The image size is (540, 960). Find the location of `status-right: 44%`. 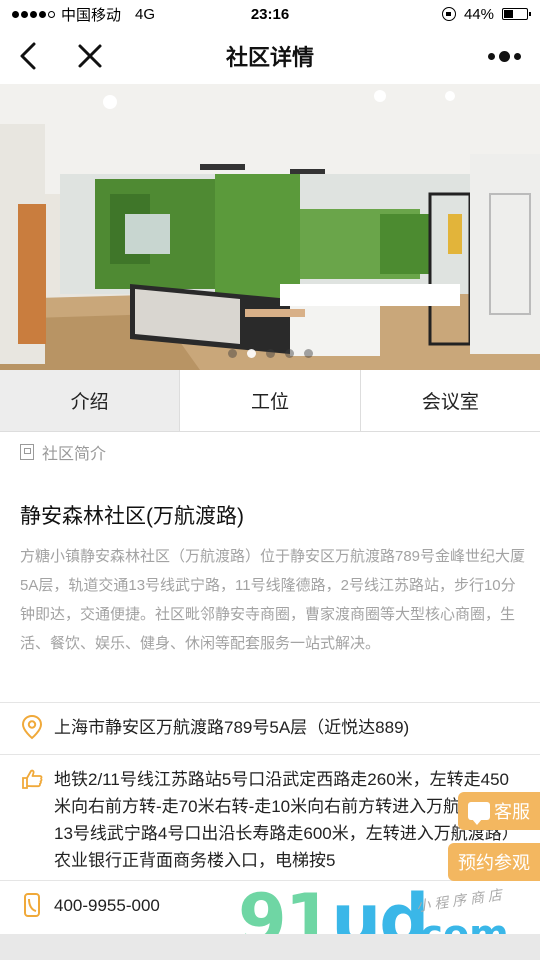

status-right: 44% is located at coordinates (486, 14).